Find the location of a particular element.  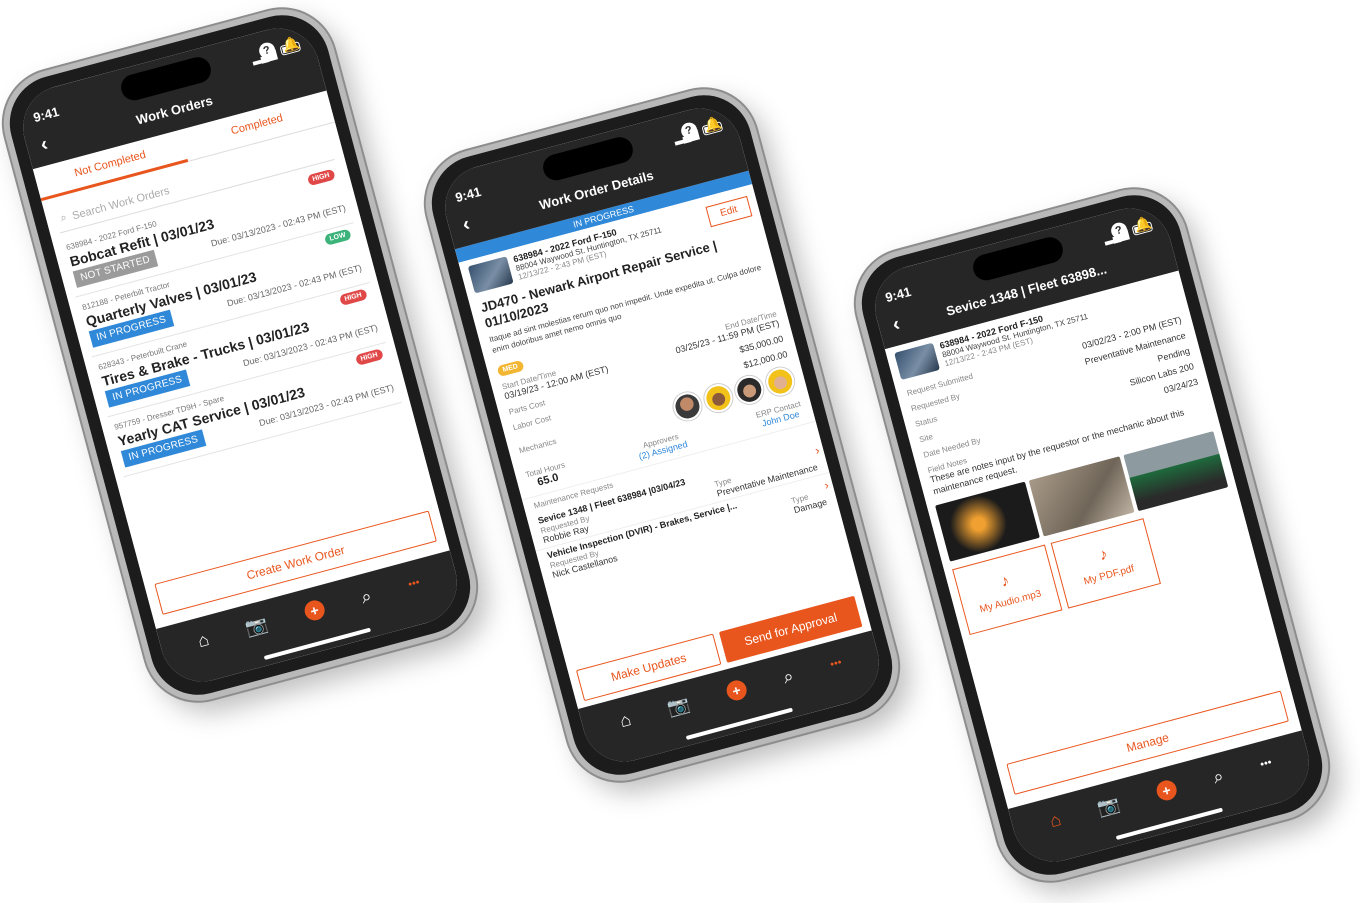

mechanics-label: Mechanics is located at coordinates (538, 446).